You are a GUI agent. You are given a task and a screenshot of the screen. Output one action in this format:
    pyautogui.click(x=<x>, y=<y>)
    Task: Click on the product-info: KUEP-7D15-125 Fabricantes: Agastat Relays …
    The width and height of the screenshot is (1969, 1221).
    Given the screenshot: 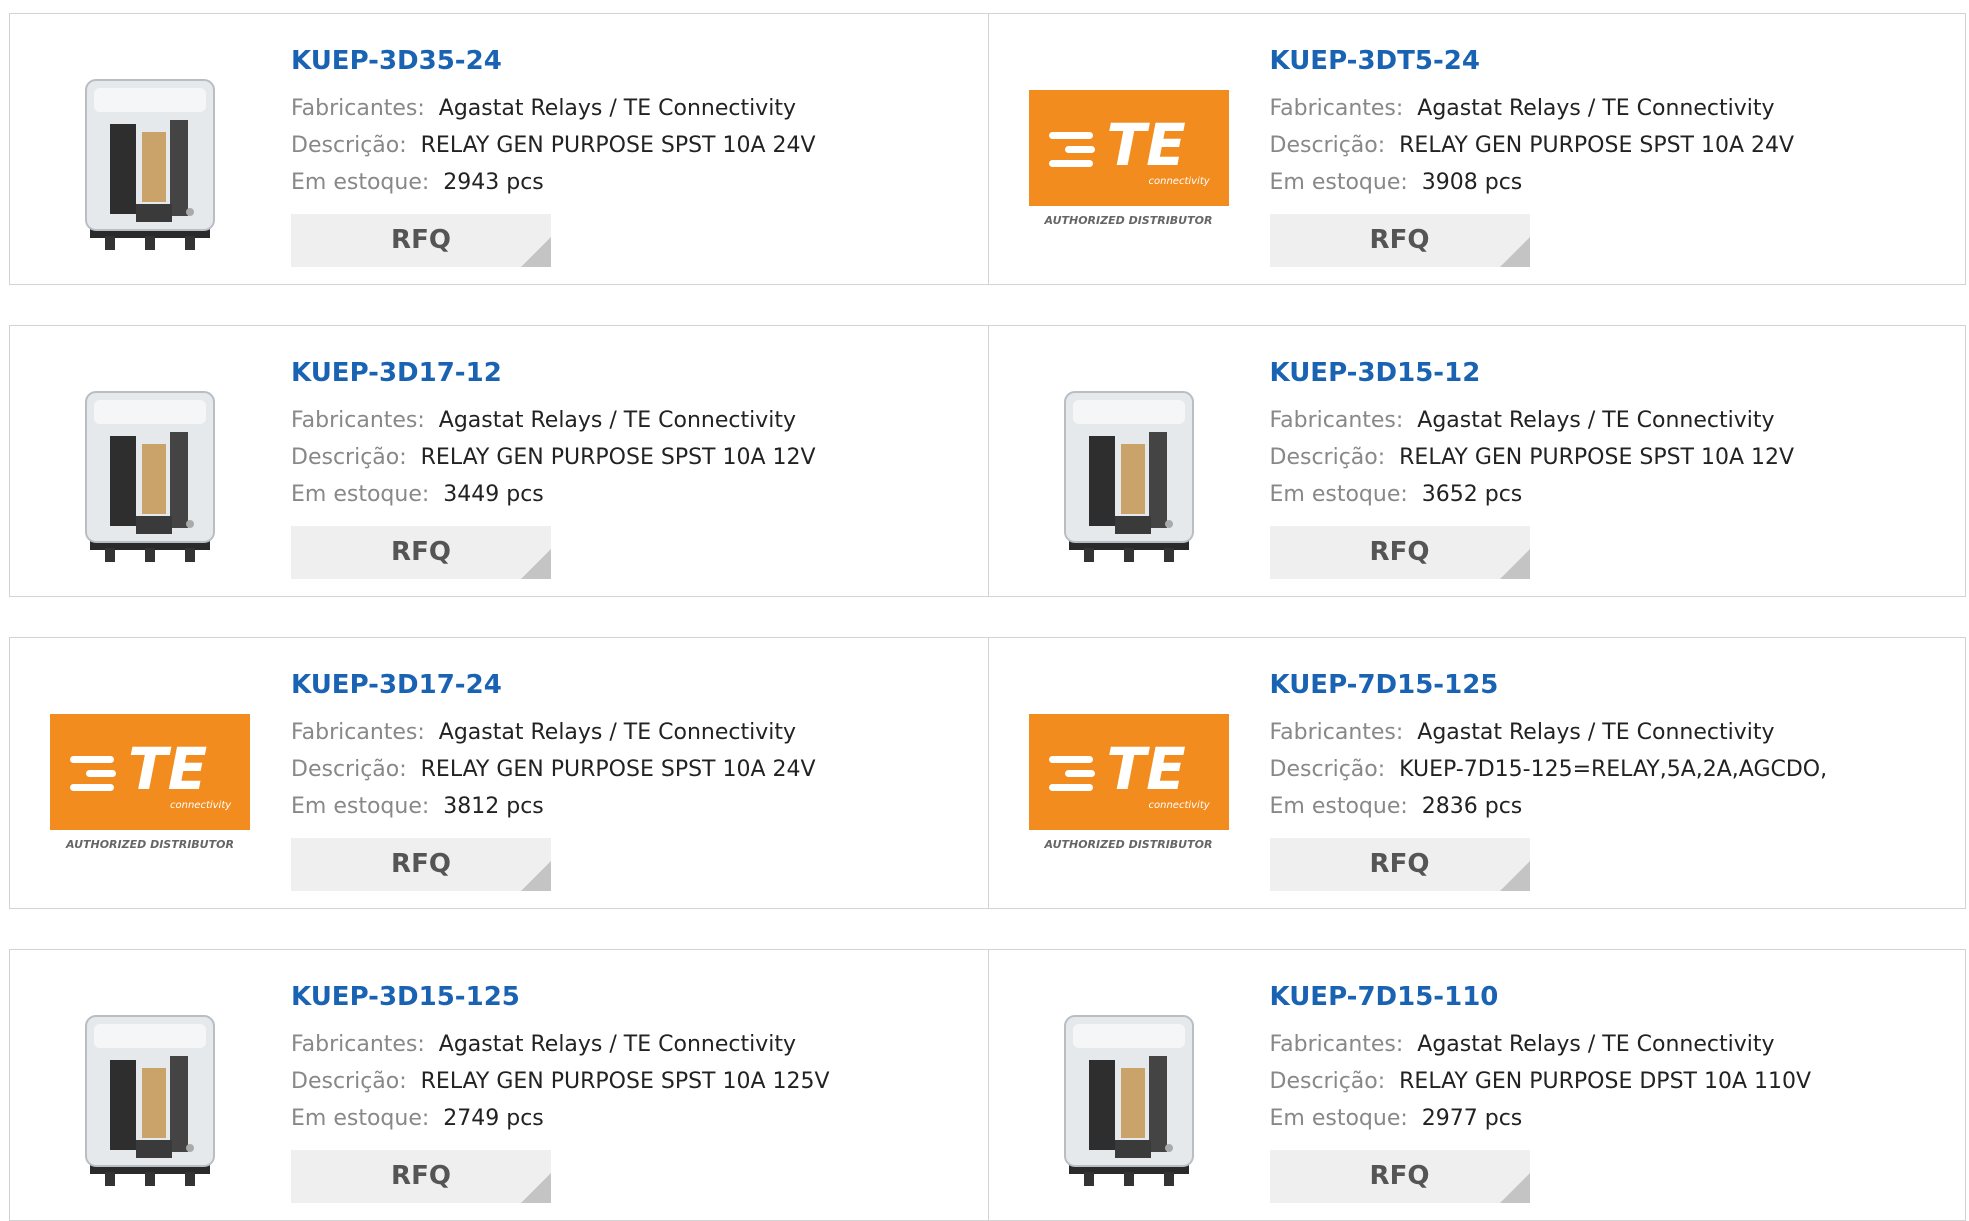 What is the action you would take?
    pyautogui.click(x=1549, y=746)
    